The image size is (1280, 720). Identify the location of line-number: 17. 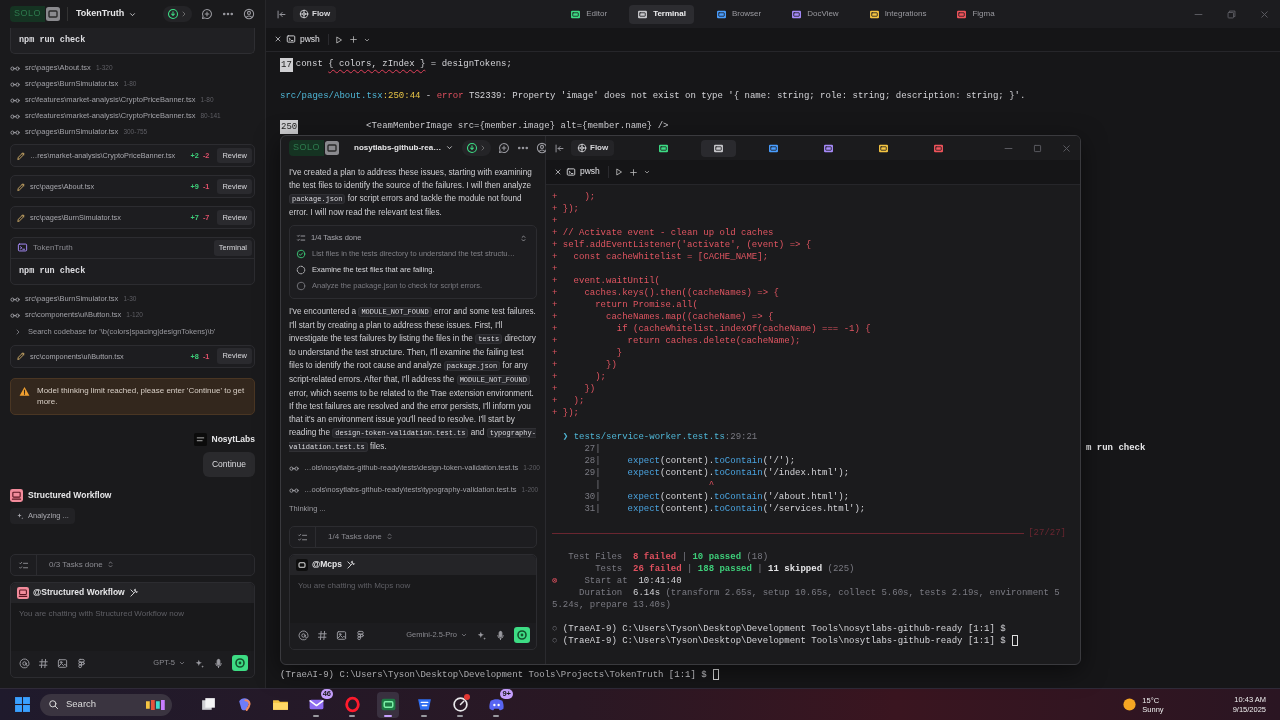
(286, 65).